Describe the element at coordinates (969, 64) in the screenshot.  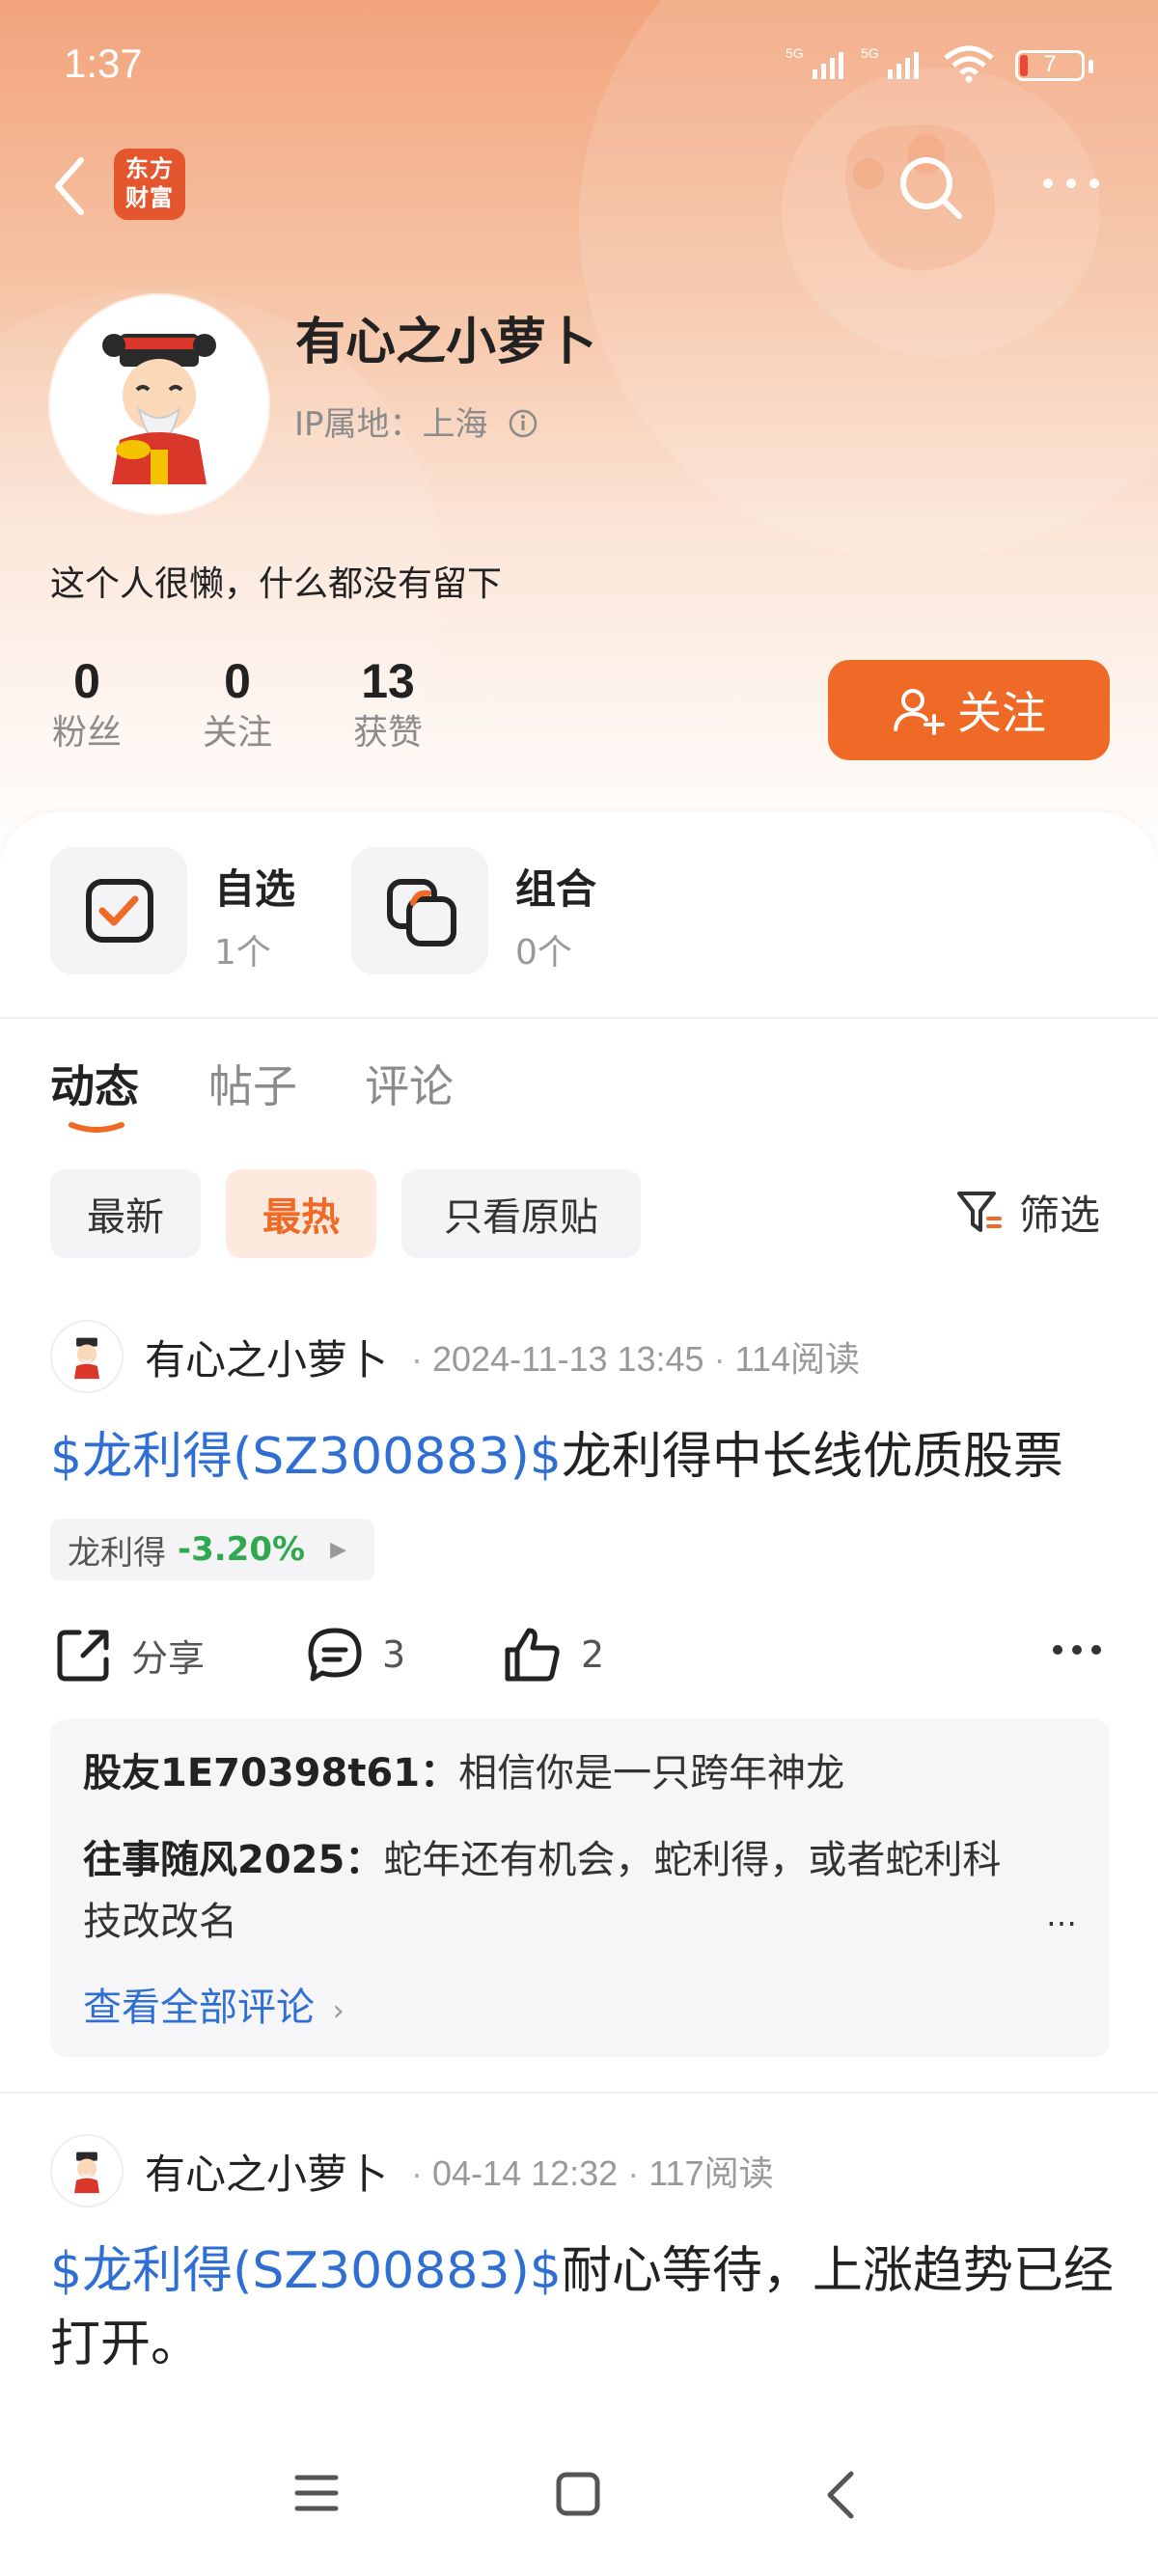
I see `wifi-icon` at that location.